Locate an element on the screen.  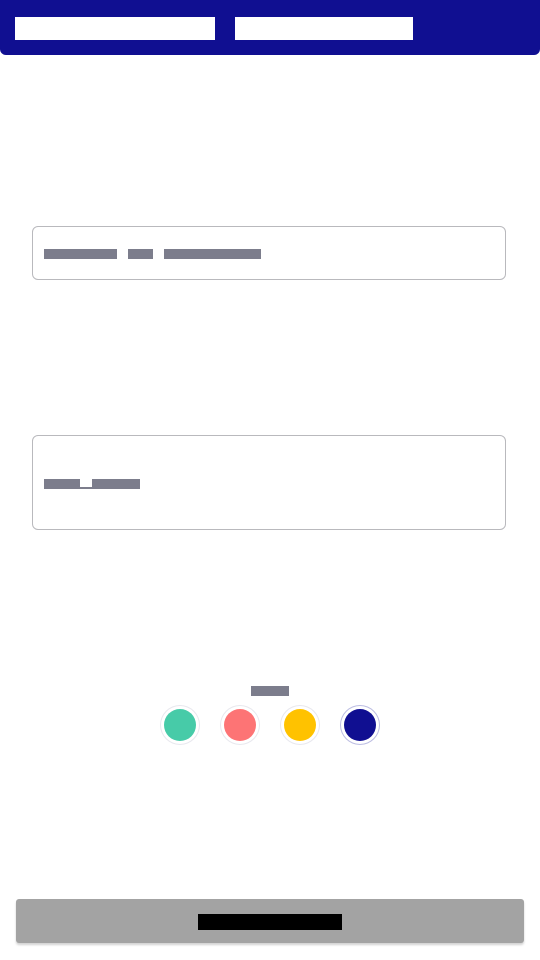
color-swatch-navy is located at coordinates (360, 725).